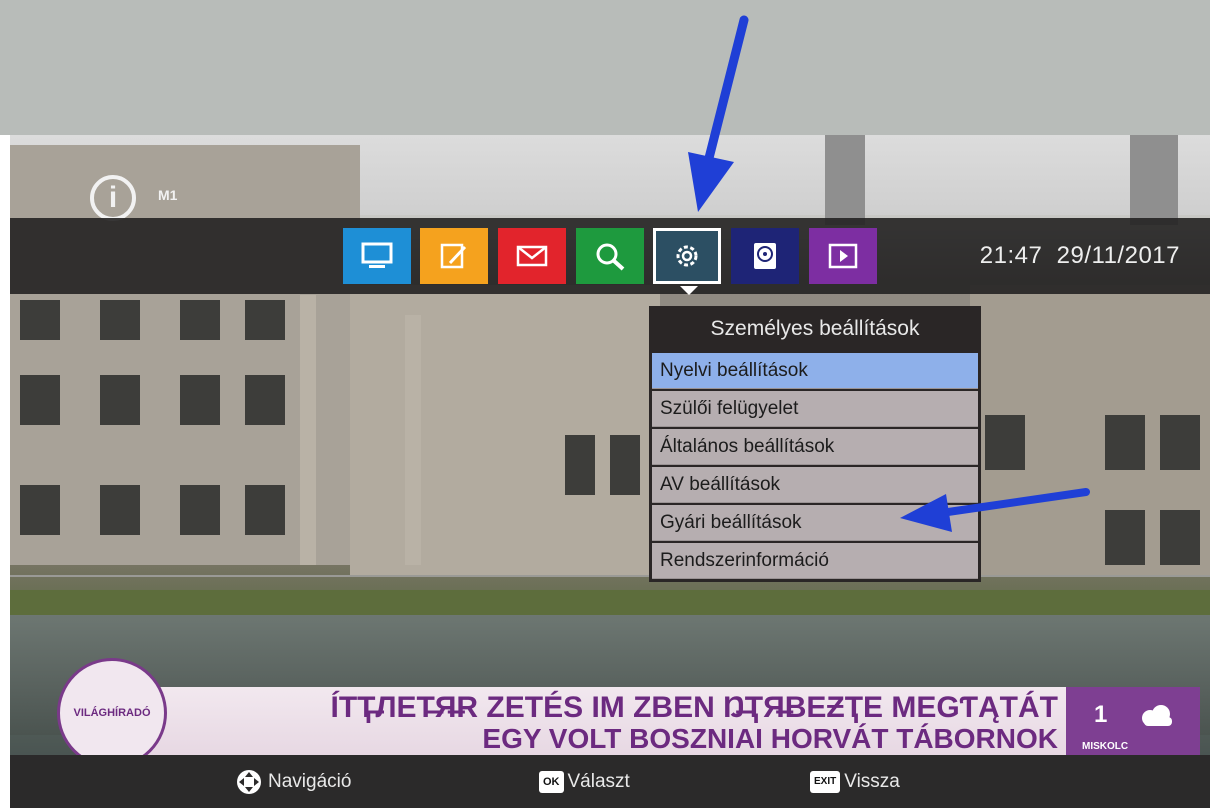 Image resolution: width=1210 pixels, height=808 pixels. I want to click on channel-name: M1, so click(168, 195).